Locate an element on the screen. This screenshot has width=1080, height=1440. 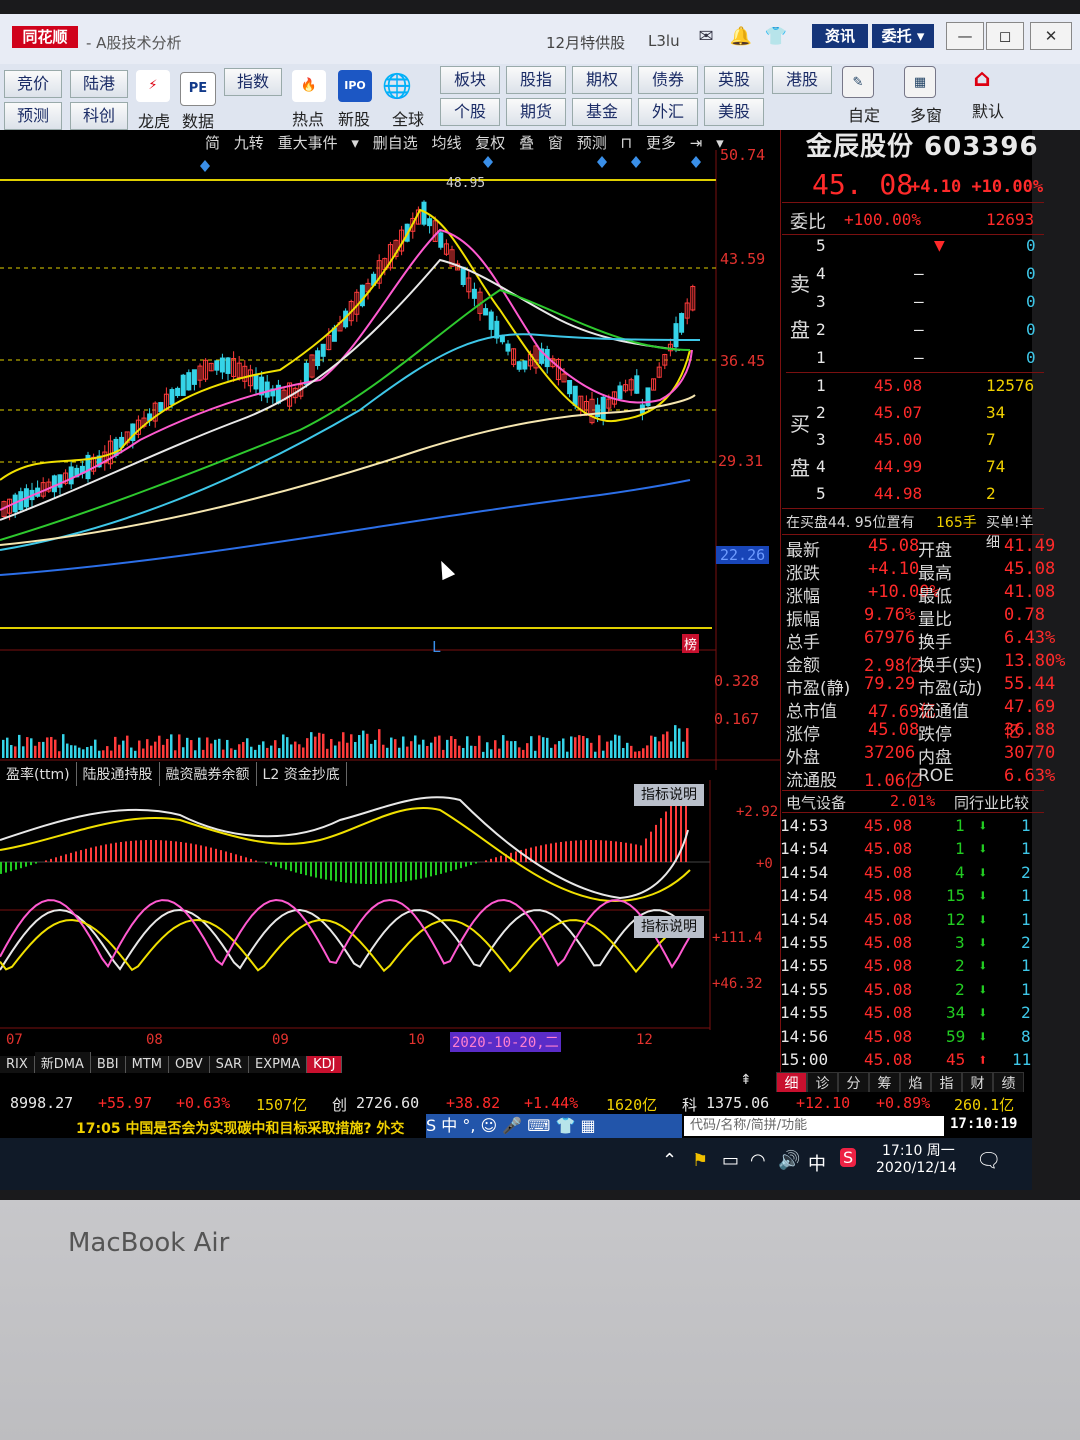
tab-diagnose: 诊 is located at coordinates (822, 1083).